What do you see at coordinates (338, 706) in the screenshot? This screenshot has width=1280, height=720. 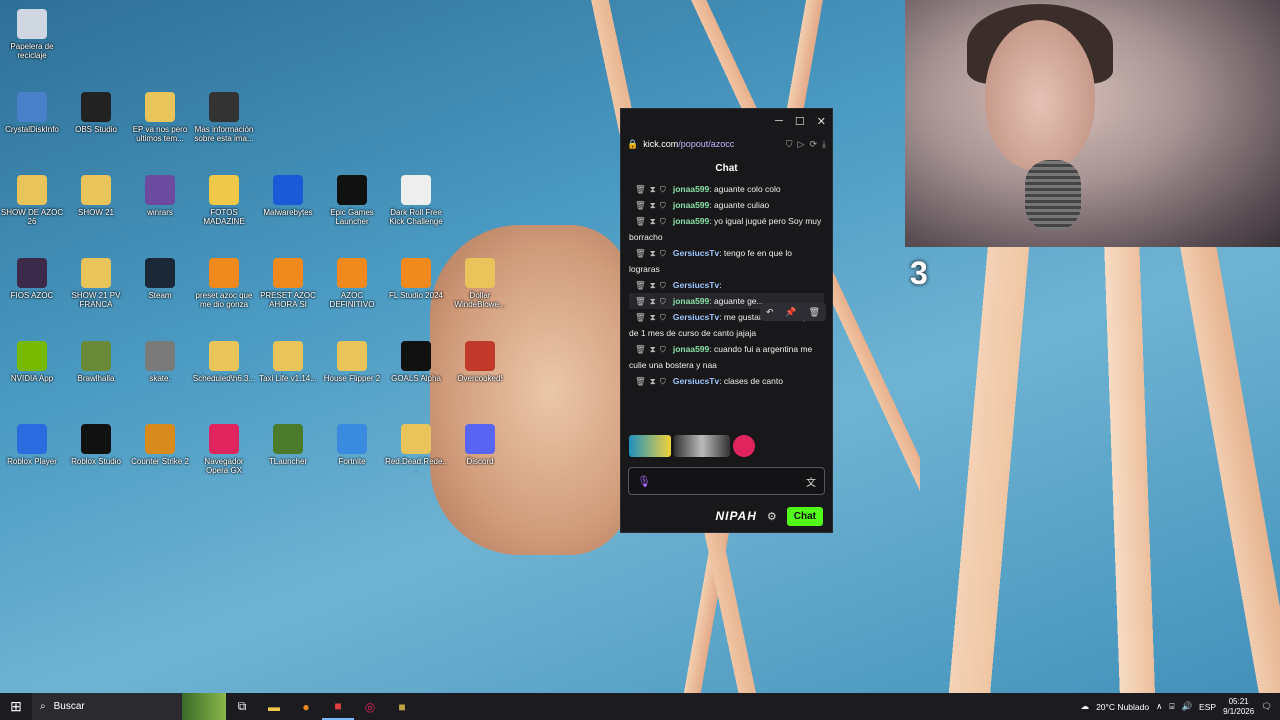 I see `obs-taskbar-icon: ■` at bounding box center [338, 706].